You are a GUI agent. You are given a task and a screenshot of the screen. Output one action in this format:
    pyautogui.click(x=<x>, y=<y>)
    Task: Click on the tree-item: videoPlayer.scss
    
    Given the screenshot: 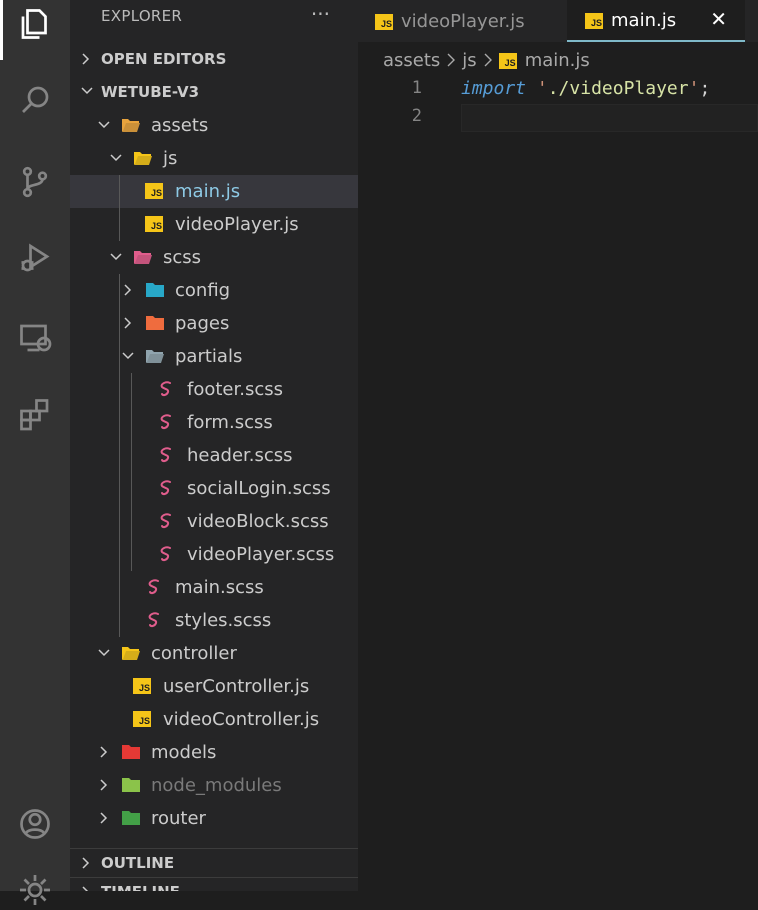 What is the action you would take?
    pyautogui.click(x=214, y=554)
    